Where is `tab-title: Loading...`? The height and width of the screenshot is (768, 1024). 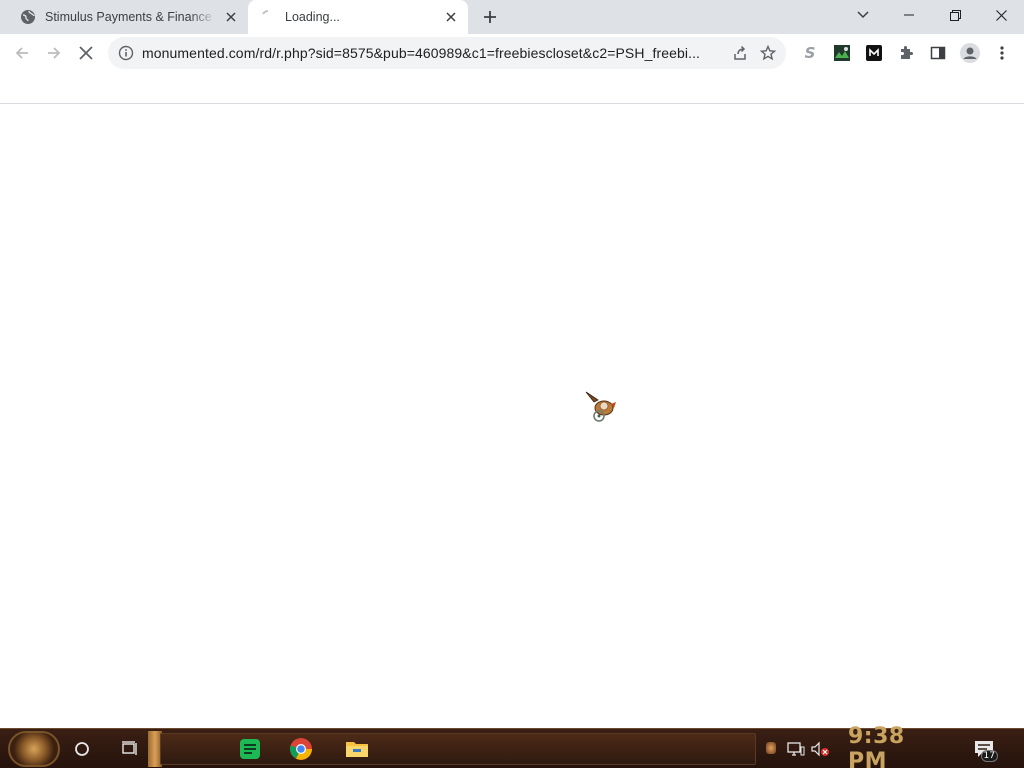
tab-title: Loading... is located at coordinates (312, 17).